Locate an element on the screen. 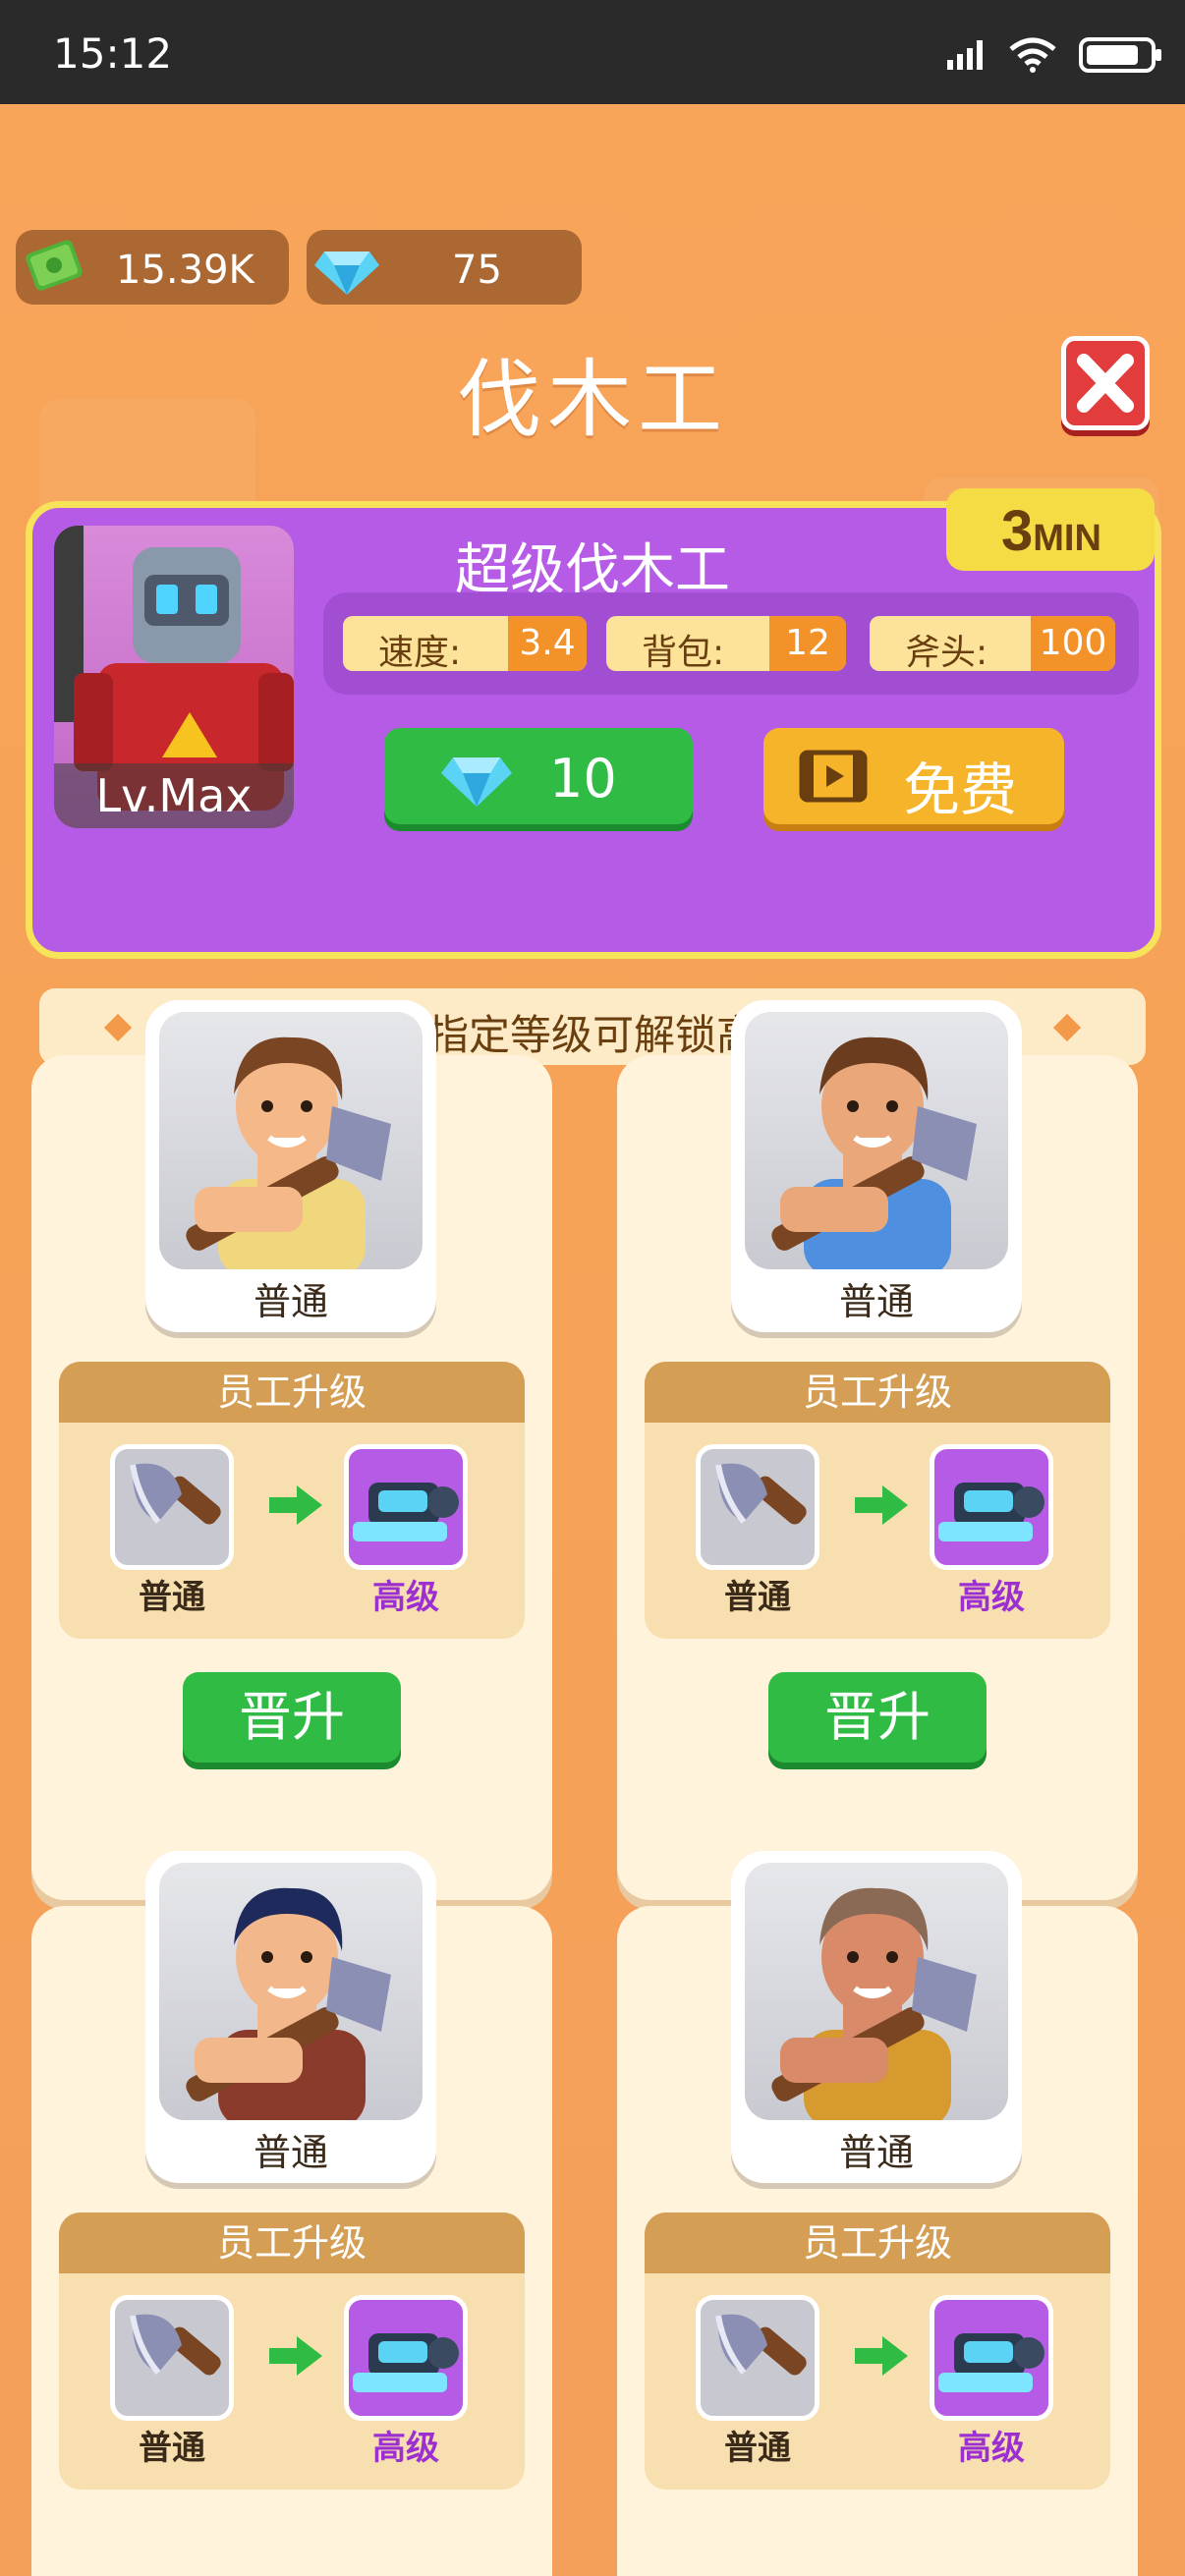  gem-counter: 75 is located at coordinates (445, 267).